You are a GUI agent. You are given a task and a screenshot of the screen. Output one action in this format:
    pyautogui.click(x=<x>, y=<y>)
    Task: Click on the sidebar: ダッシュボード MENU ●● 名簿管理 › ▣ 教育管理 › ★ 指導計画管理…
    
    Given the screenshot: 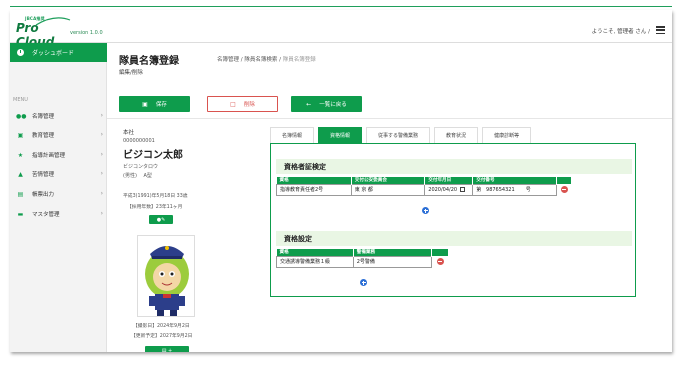 What is the action you would take?
    pyautogui.click(x=58, y=197)
    